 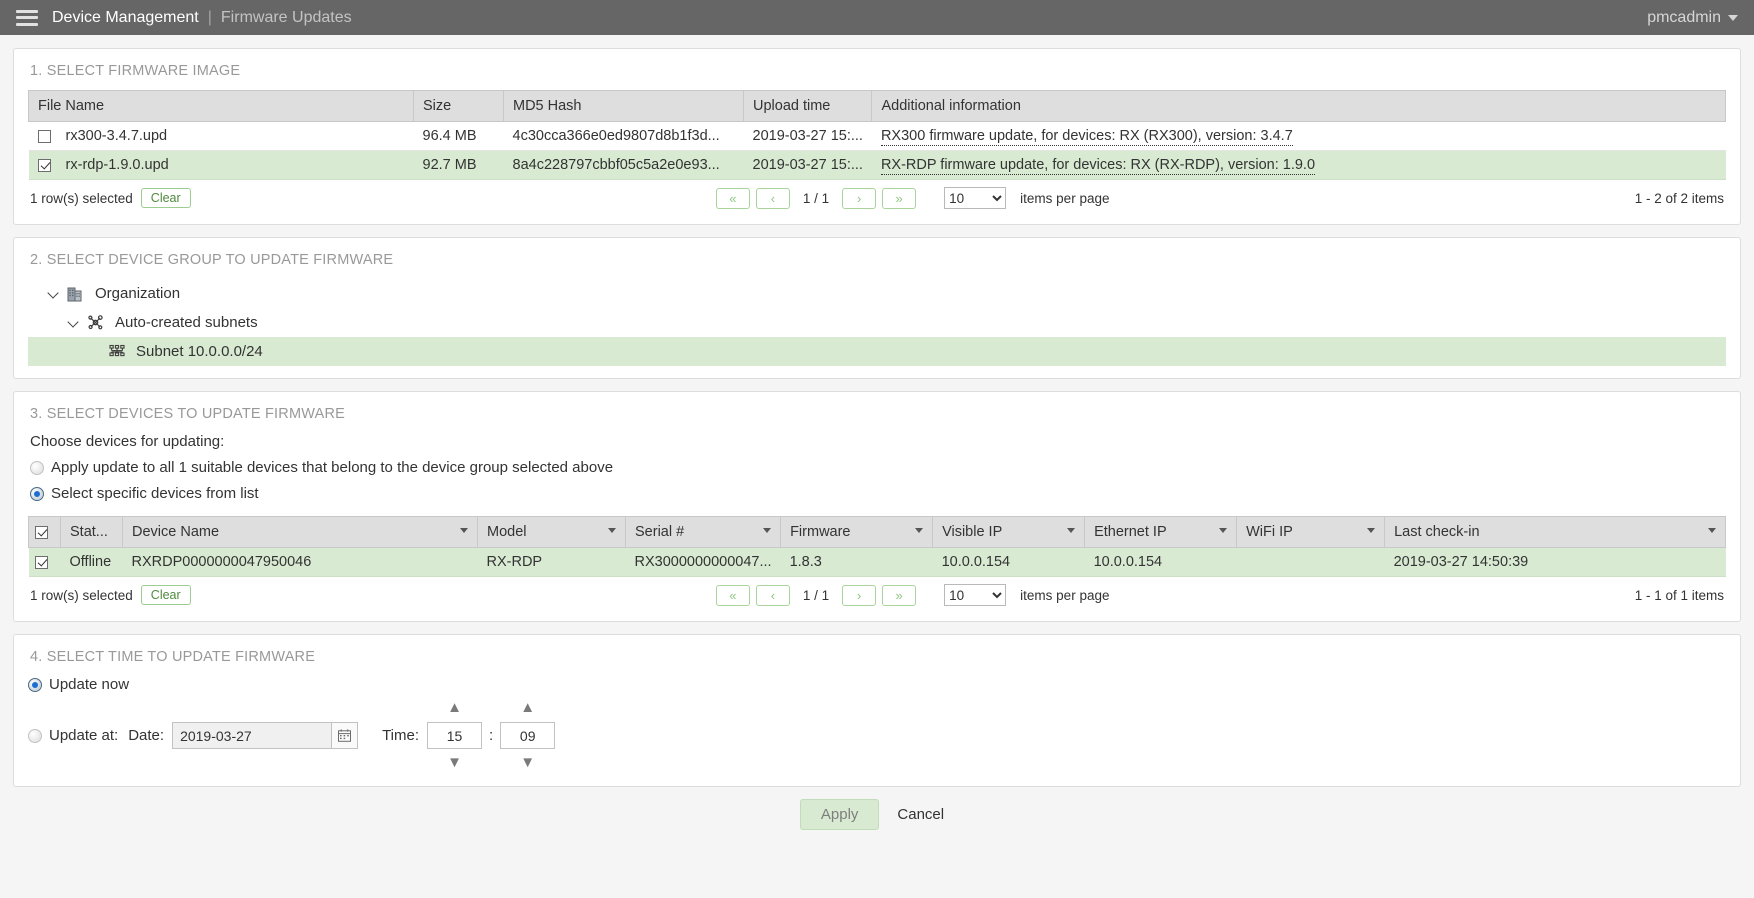 I want to click on tree-node-subnet: Subnet 10.0.0.0/24, so click(x=877, y=351).